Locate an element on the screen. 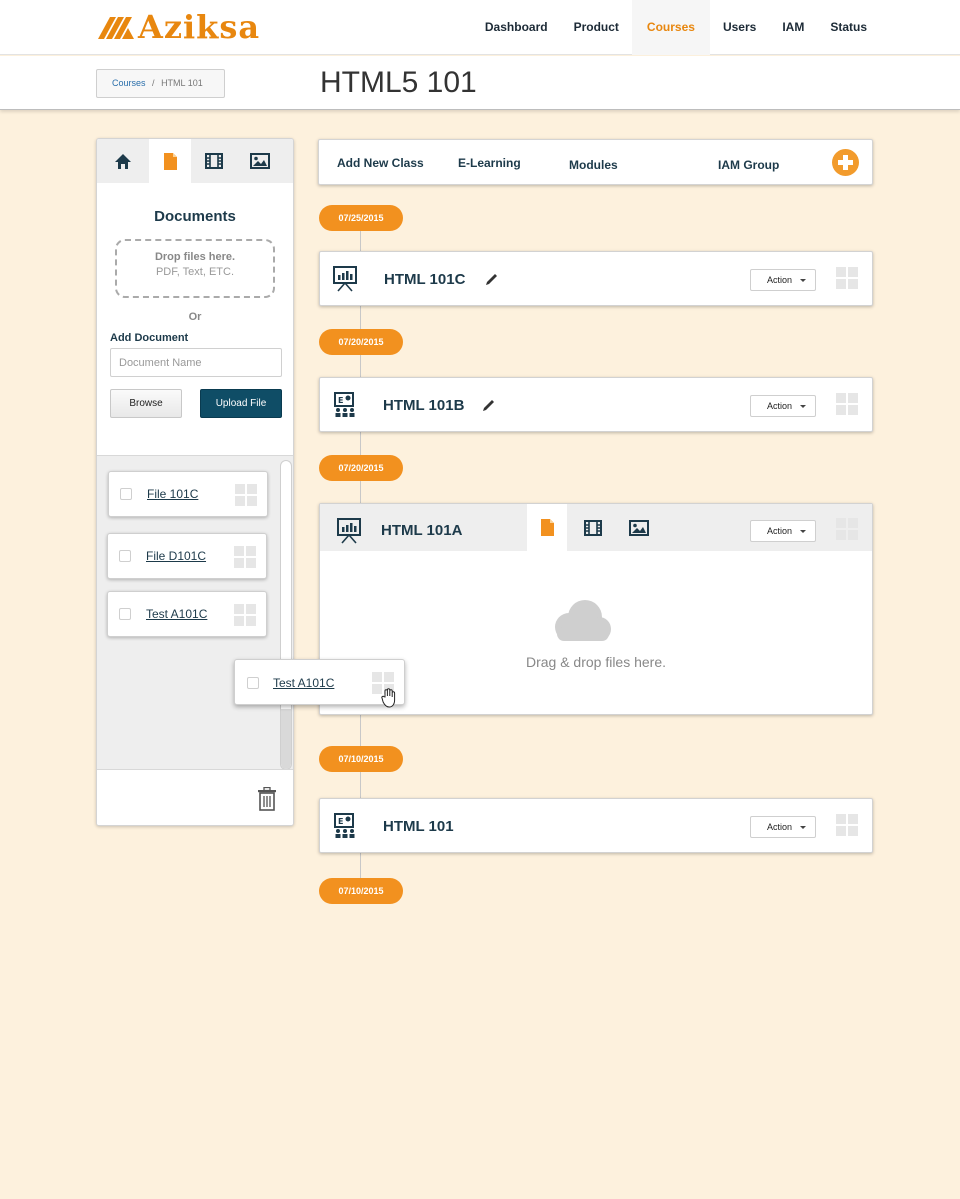 The height and width of the screenshot is (1199, 960). iam-group-link: IAM Group is located at coordinates (748, 165).